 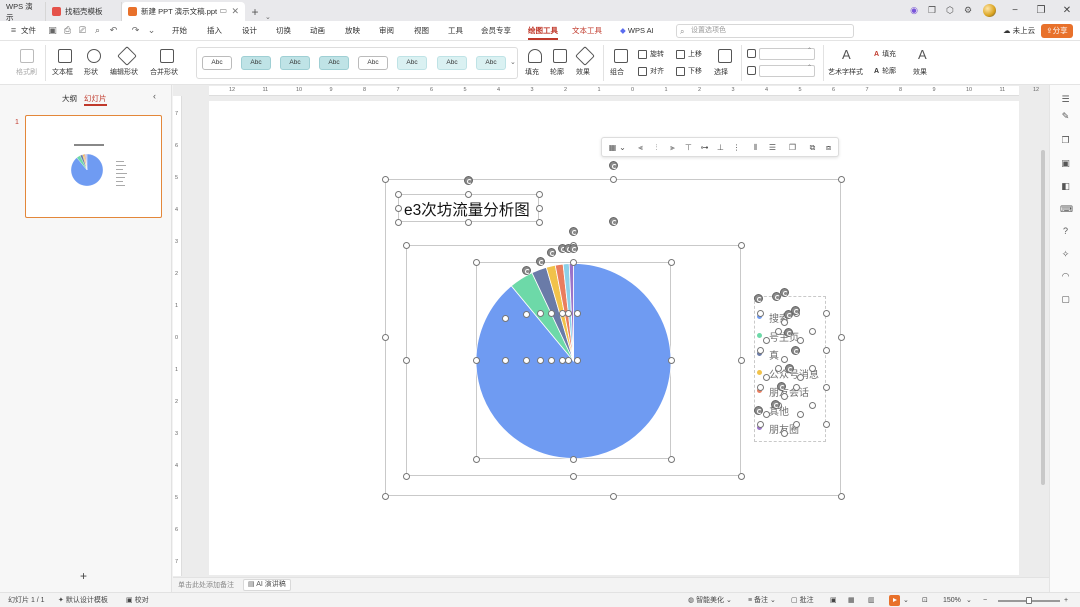 I want to click on tab-document: 新建 PPT 演示文稿.ppt ▭ ✕, so click(x=183, y=11).